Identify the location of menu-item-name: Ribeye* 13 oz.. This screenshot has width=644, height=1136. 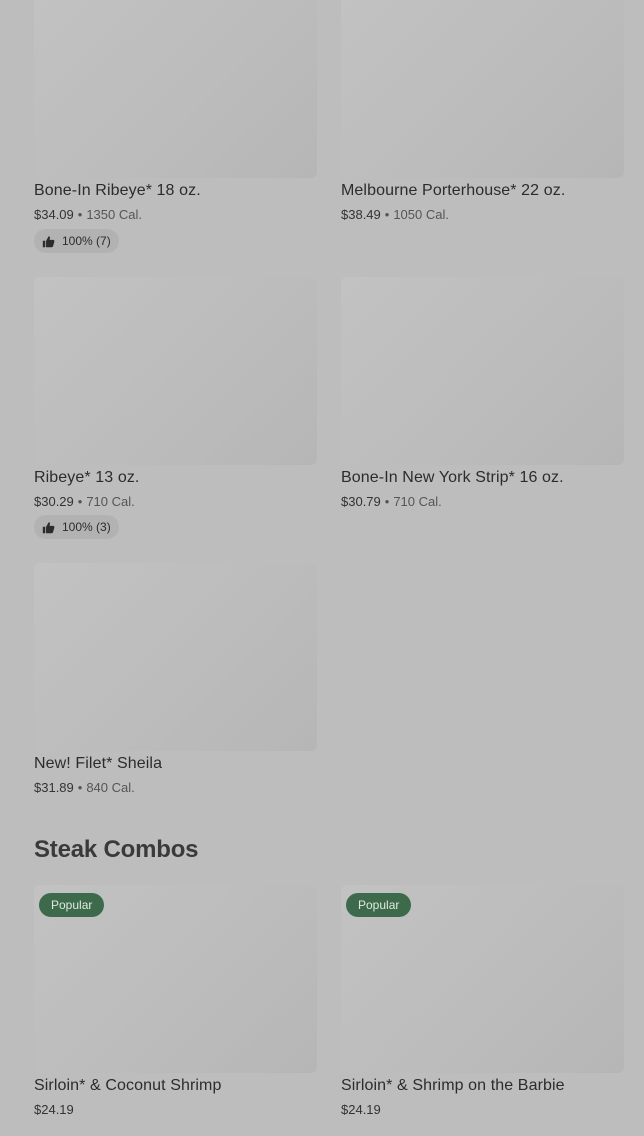
(86, 478).